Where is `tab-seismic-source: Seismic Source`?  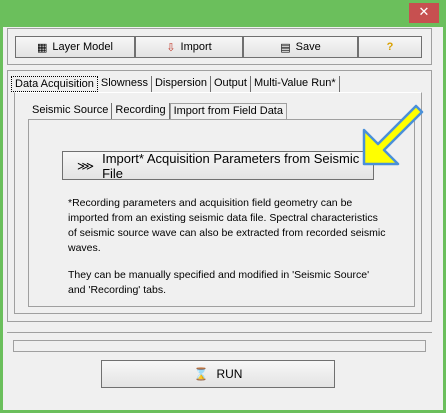 tab-seismic-source: Seismic Source is located at coordinates (71, 111).